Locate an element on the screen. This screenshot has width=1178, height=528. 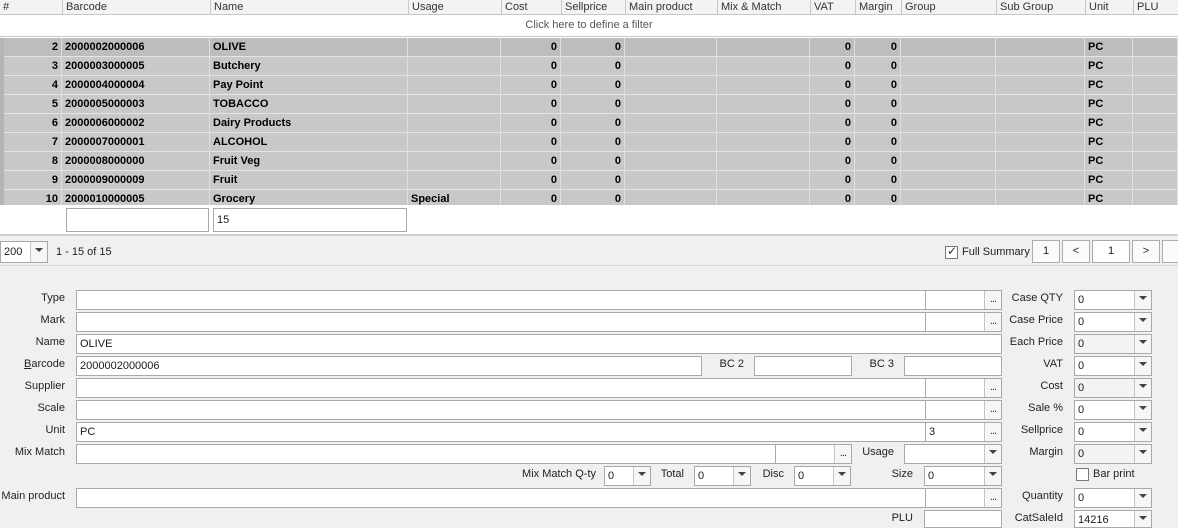
cost-select: 0 is located at coordinates (1113, 388).